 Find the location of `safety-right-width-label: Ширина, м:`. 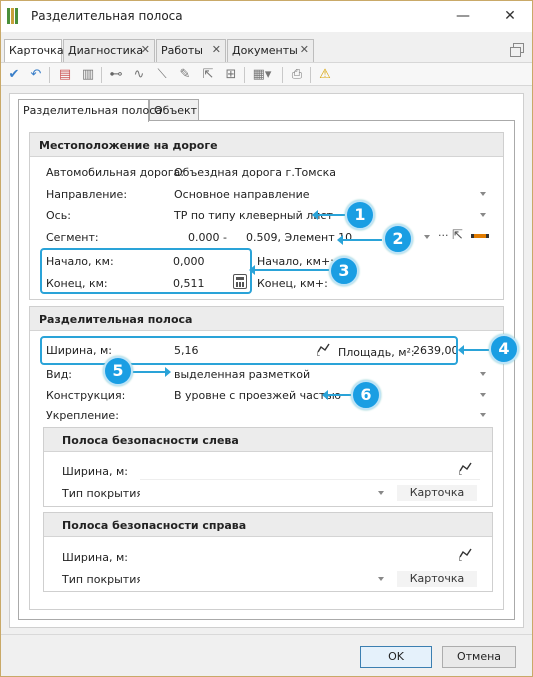

safety-right-width-label: Ширина, м: is located at coordinates (95, 557).